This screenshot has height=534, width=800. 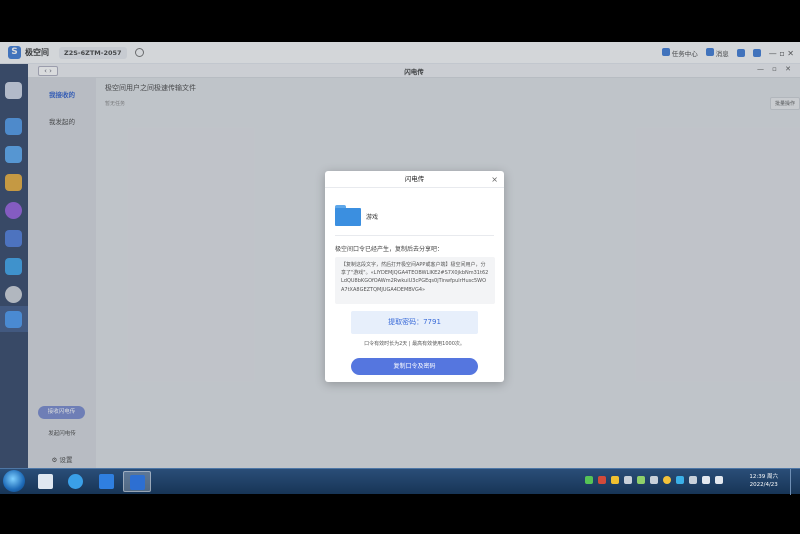 I want to click on taskbar-app-cloud, so click(x=76, y=481).